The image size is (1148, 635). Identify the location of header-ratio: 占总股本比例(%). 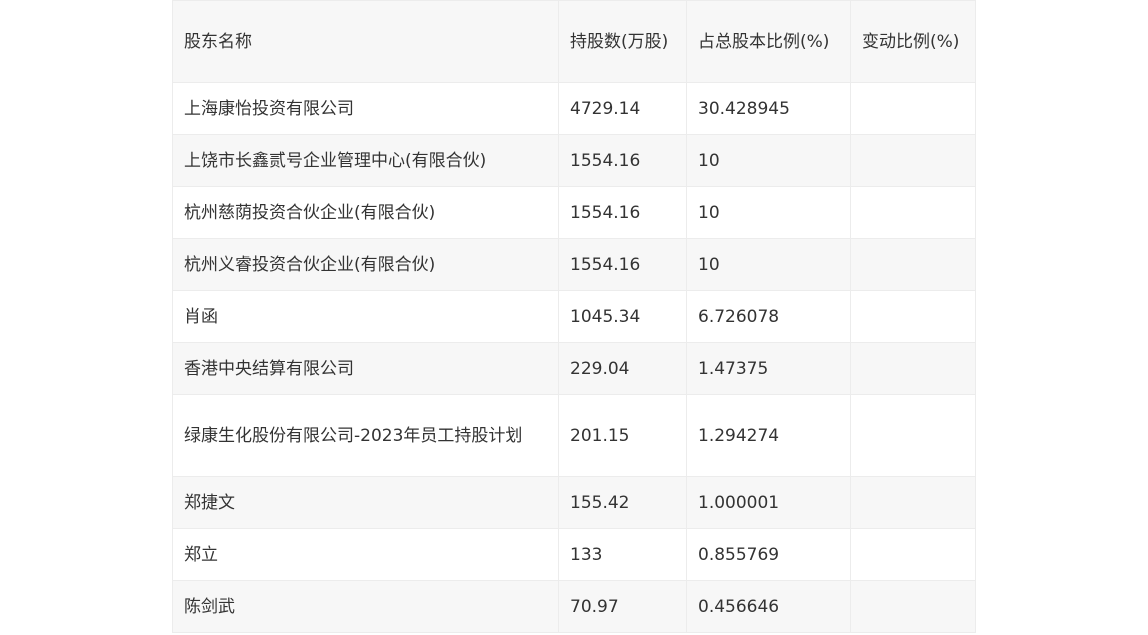
(768, 41).